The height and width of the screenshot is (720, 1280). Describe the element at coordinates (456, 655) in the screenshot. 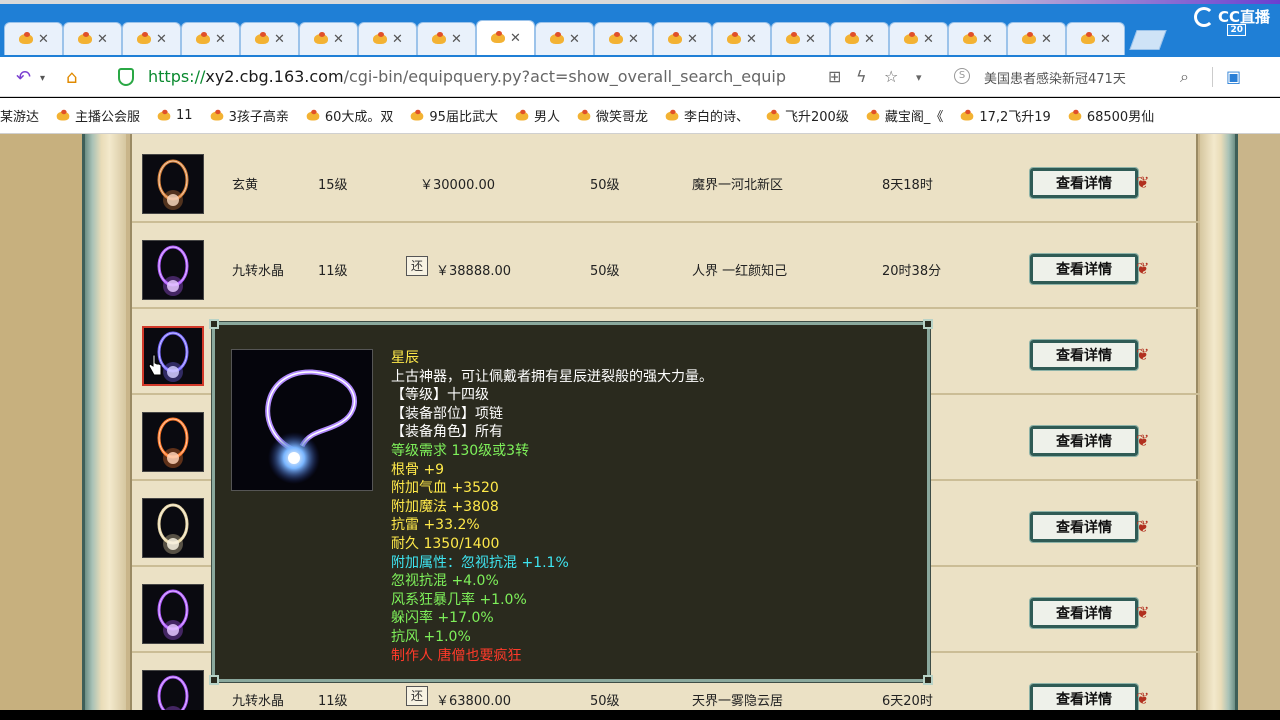

I see `tooltip-line: 制作人 唐僧也要疯狂` at that location.